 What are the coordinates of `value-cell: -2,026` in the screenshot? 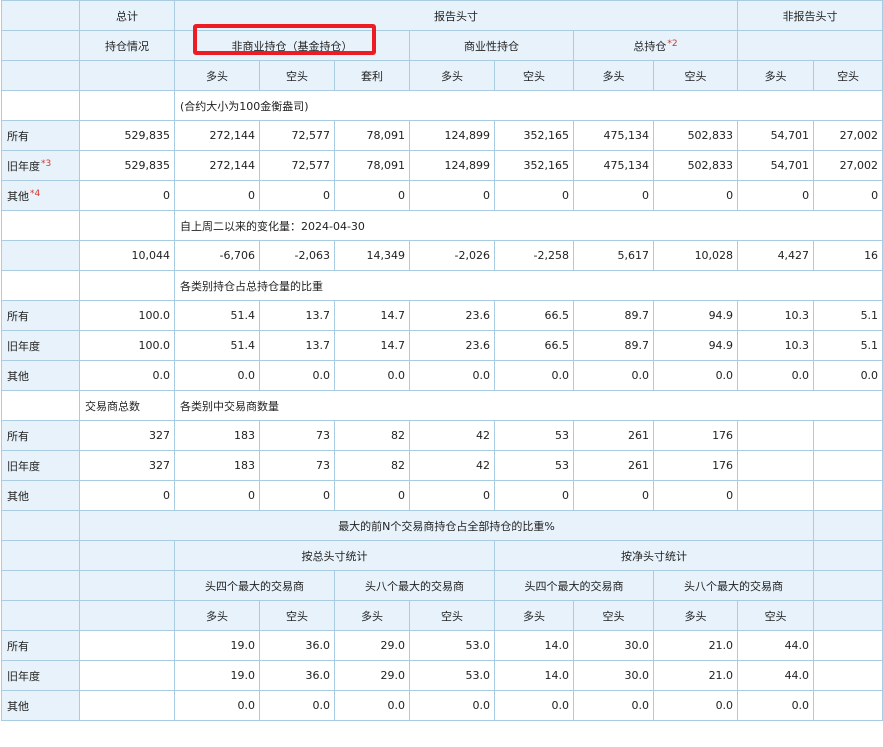 It's located at (452, 255).